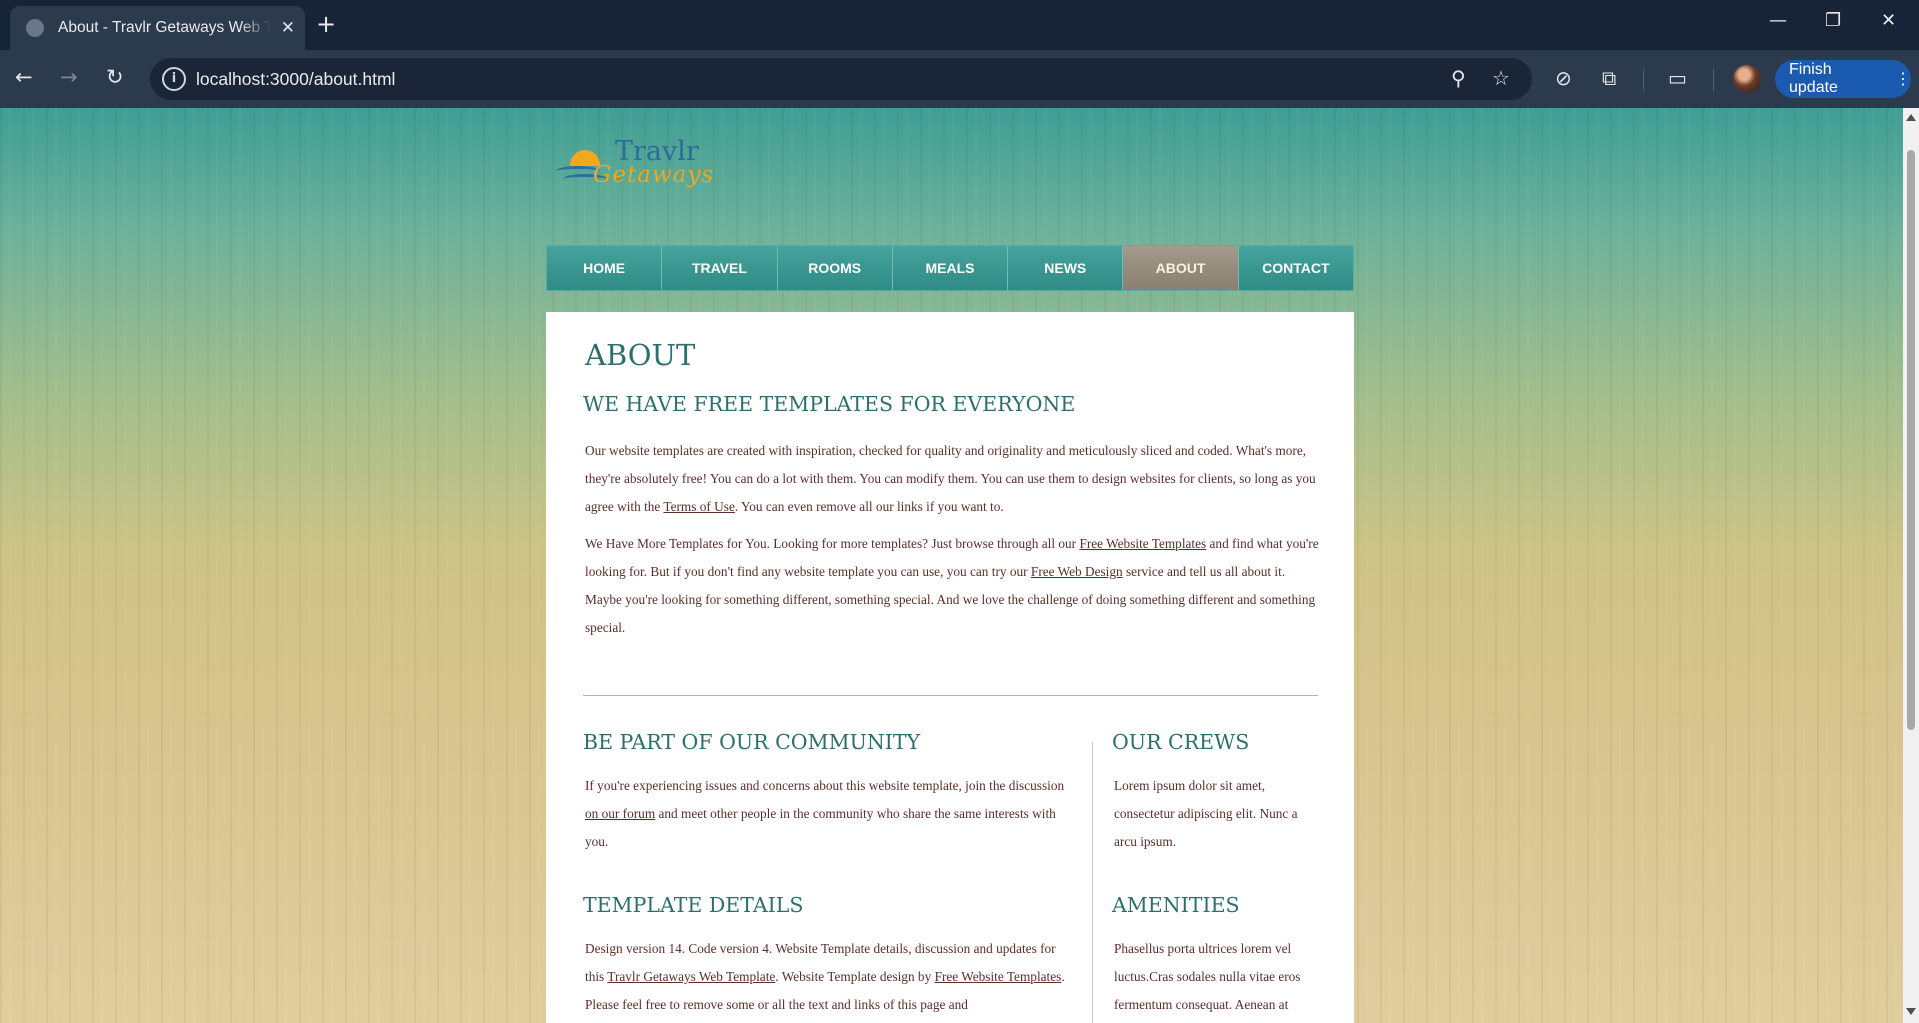  What do you see at coordinates (1833, 20) in the screenshot?
I see `restore-icon: ❐` at bounding box center [1833, 20].